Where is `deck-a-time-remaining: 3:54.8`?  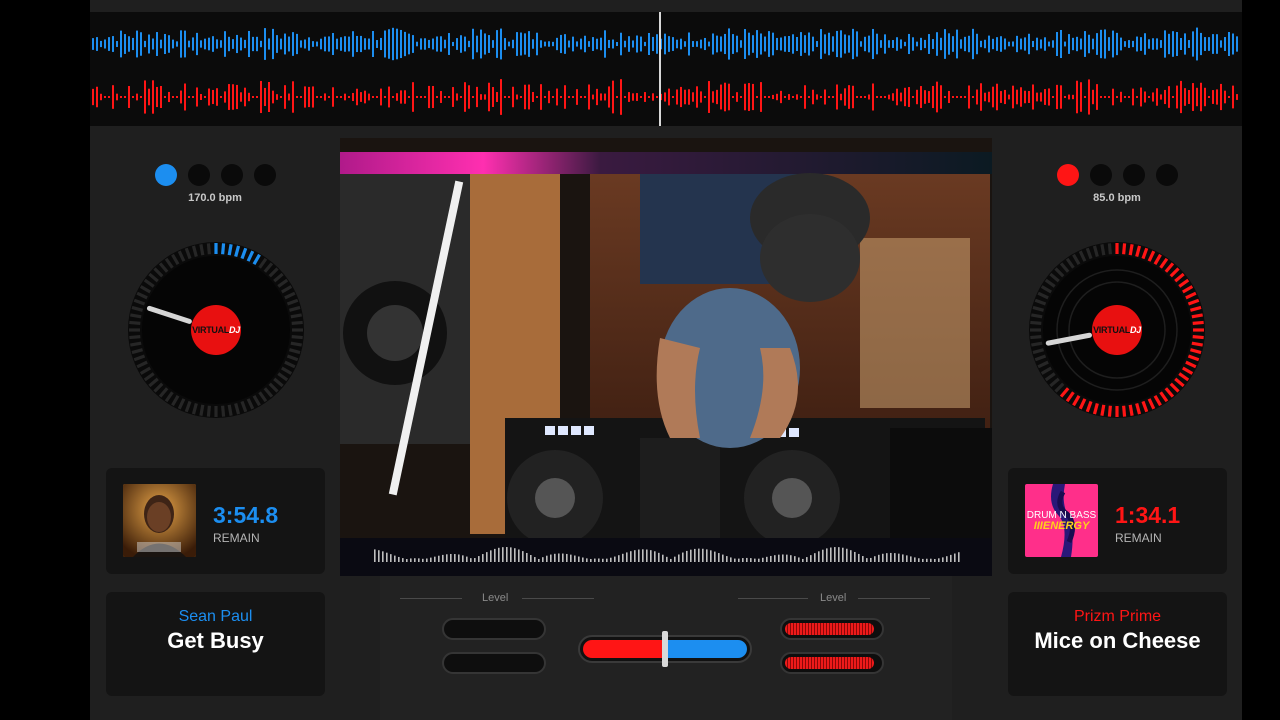 deck-a-time-remaining: 3:54.8 is located at coordinates (246, 515).